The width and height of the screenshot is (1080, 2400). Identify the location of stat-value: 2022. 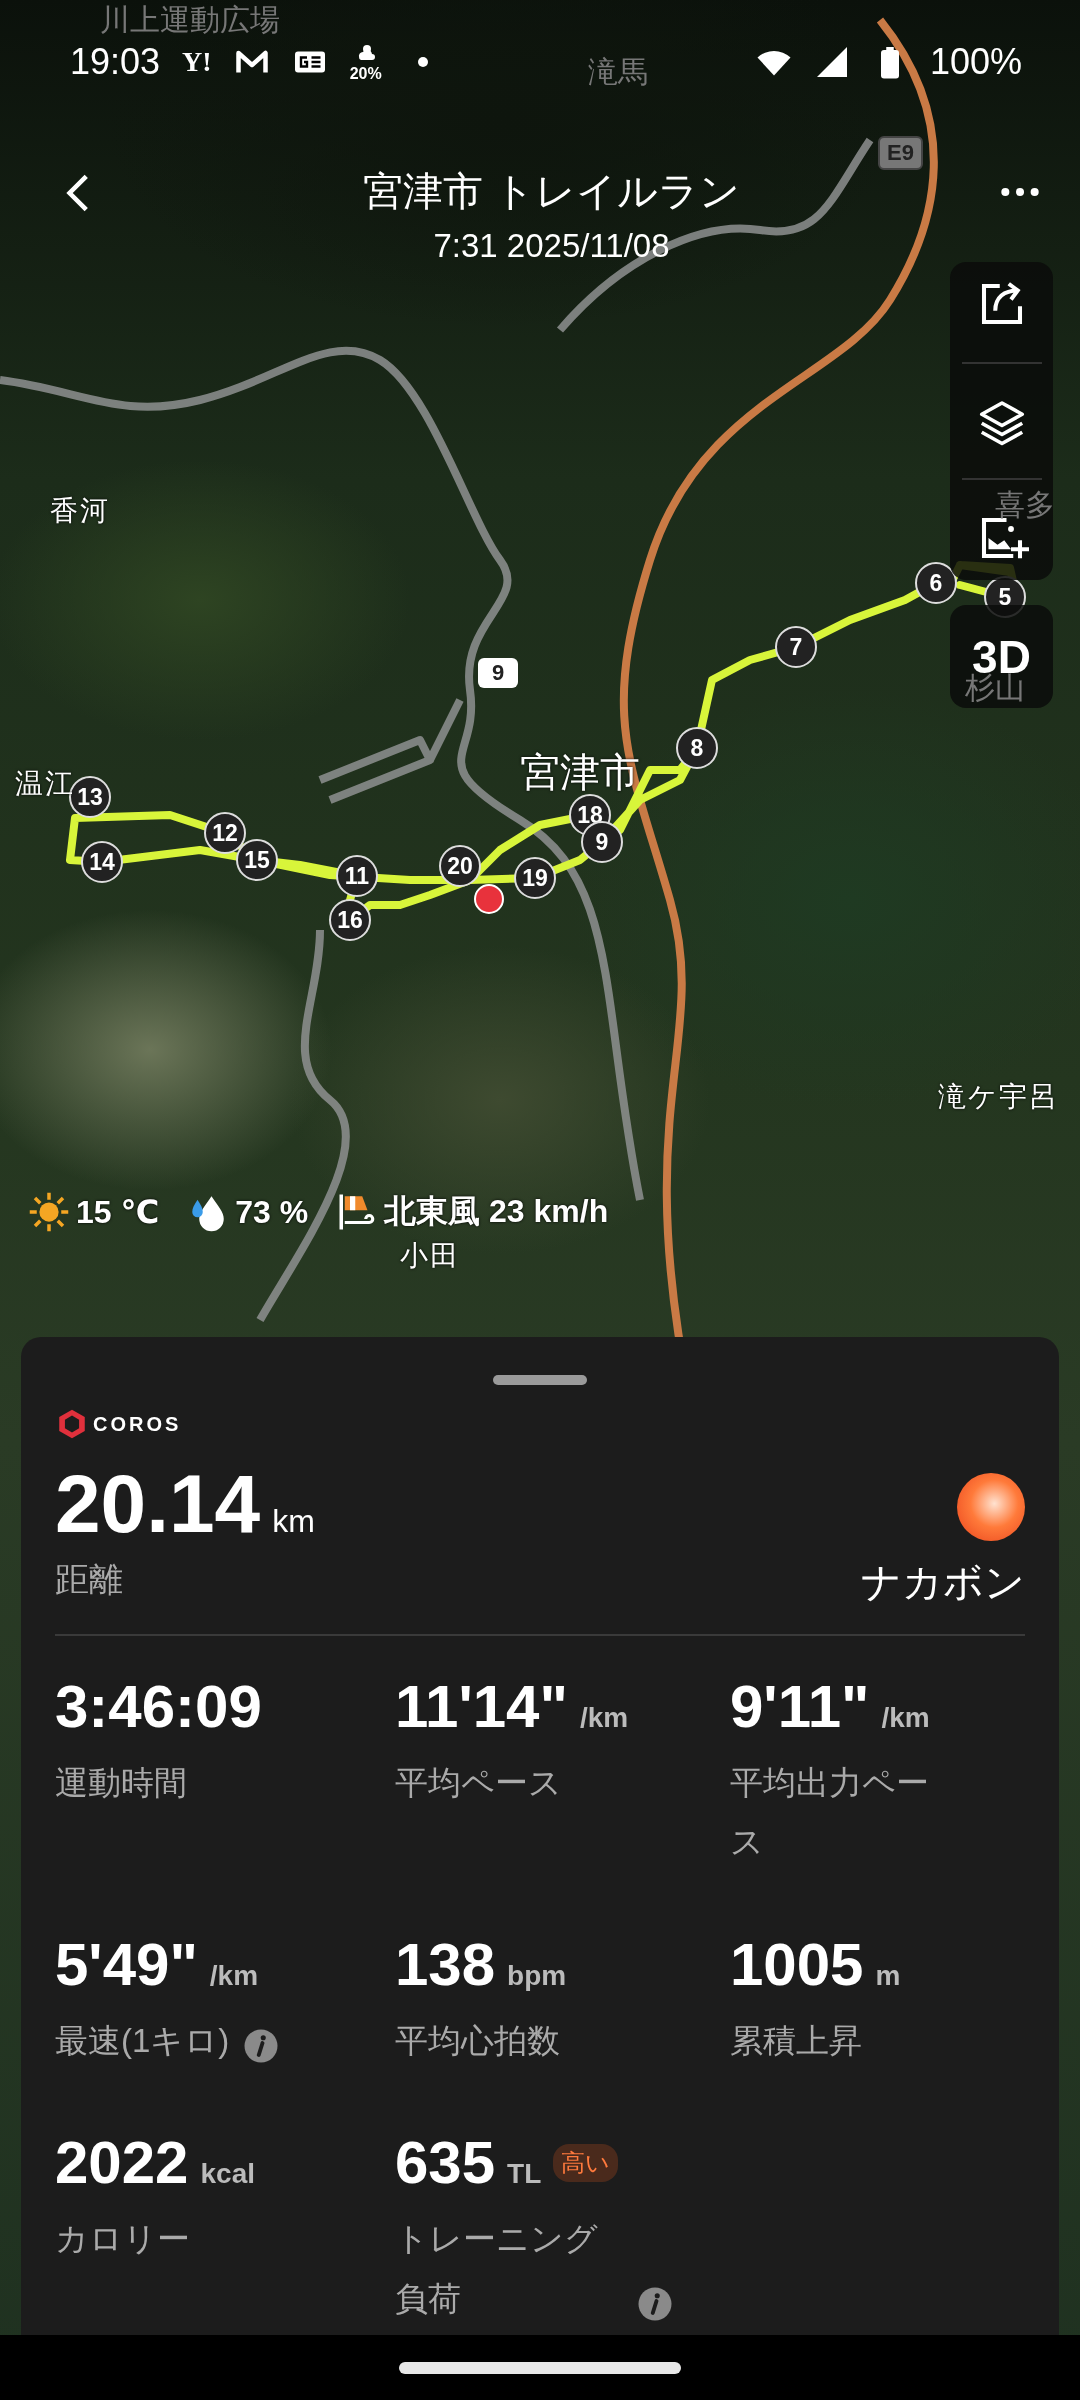
(122, 2163).